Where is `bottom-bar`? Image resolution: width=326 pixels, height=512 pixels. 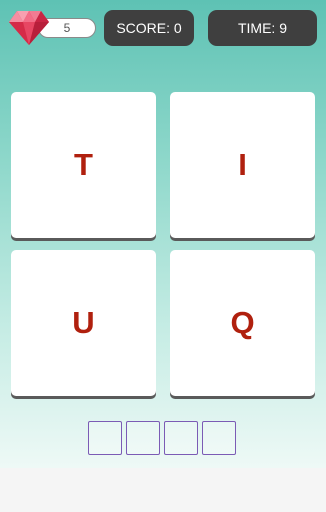 bottom-bar is located at coordinates (163, 490).